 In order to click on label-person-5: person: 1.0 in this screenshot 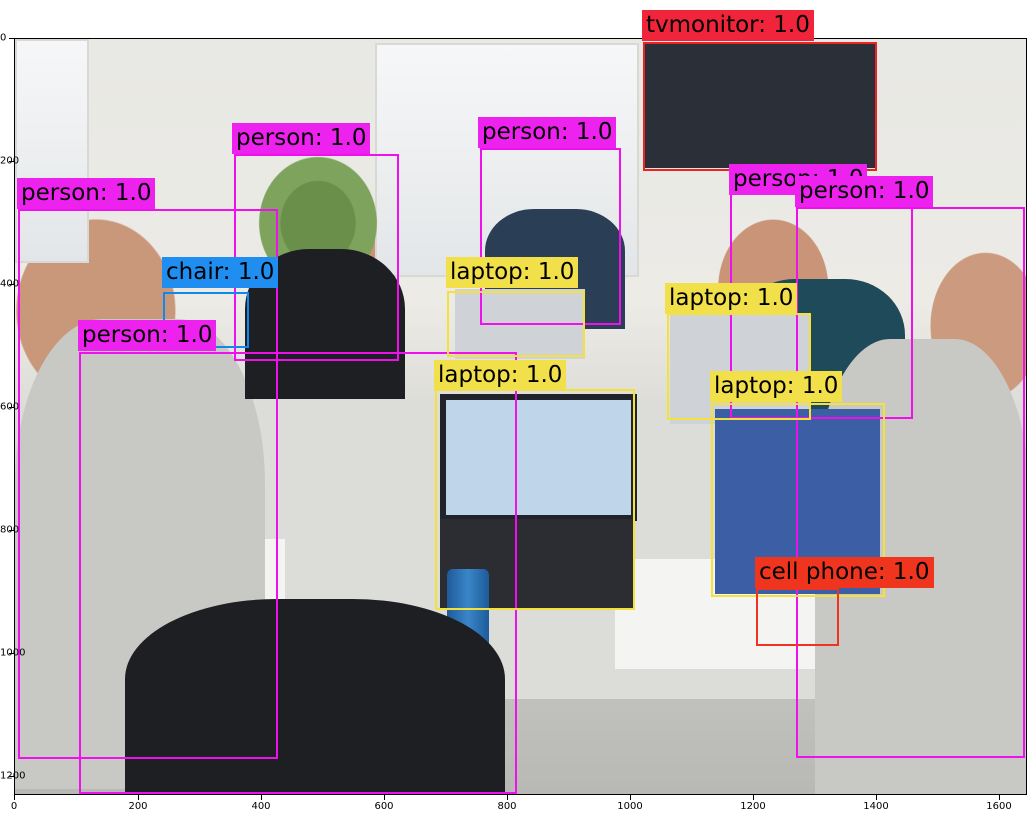, I will do `click(864, 191)`.